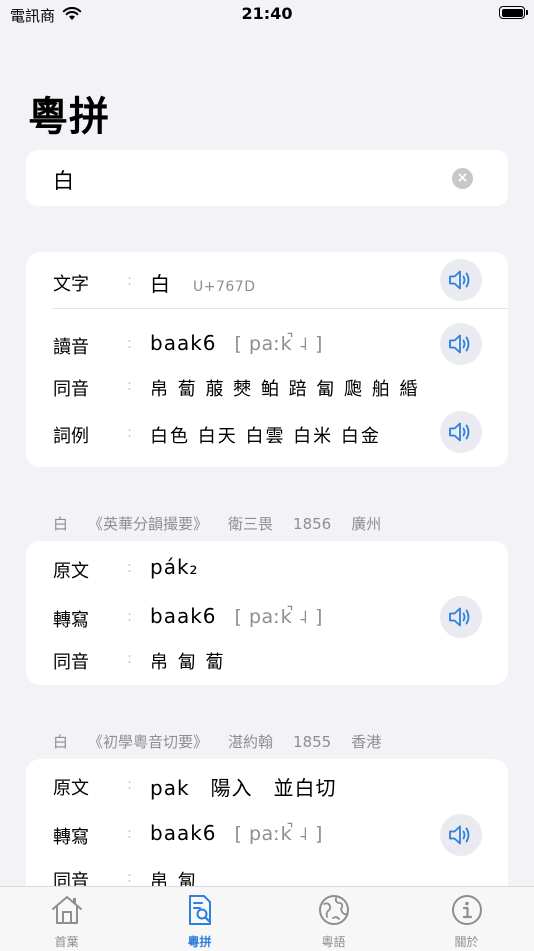 The height and width of the screenshot is (951, 534). I want to click on page-title: 粵拼, so click(69, 117).